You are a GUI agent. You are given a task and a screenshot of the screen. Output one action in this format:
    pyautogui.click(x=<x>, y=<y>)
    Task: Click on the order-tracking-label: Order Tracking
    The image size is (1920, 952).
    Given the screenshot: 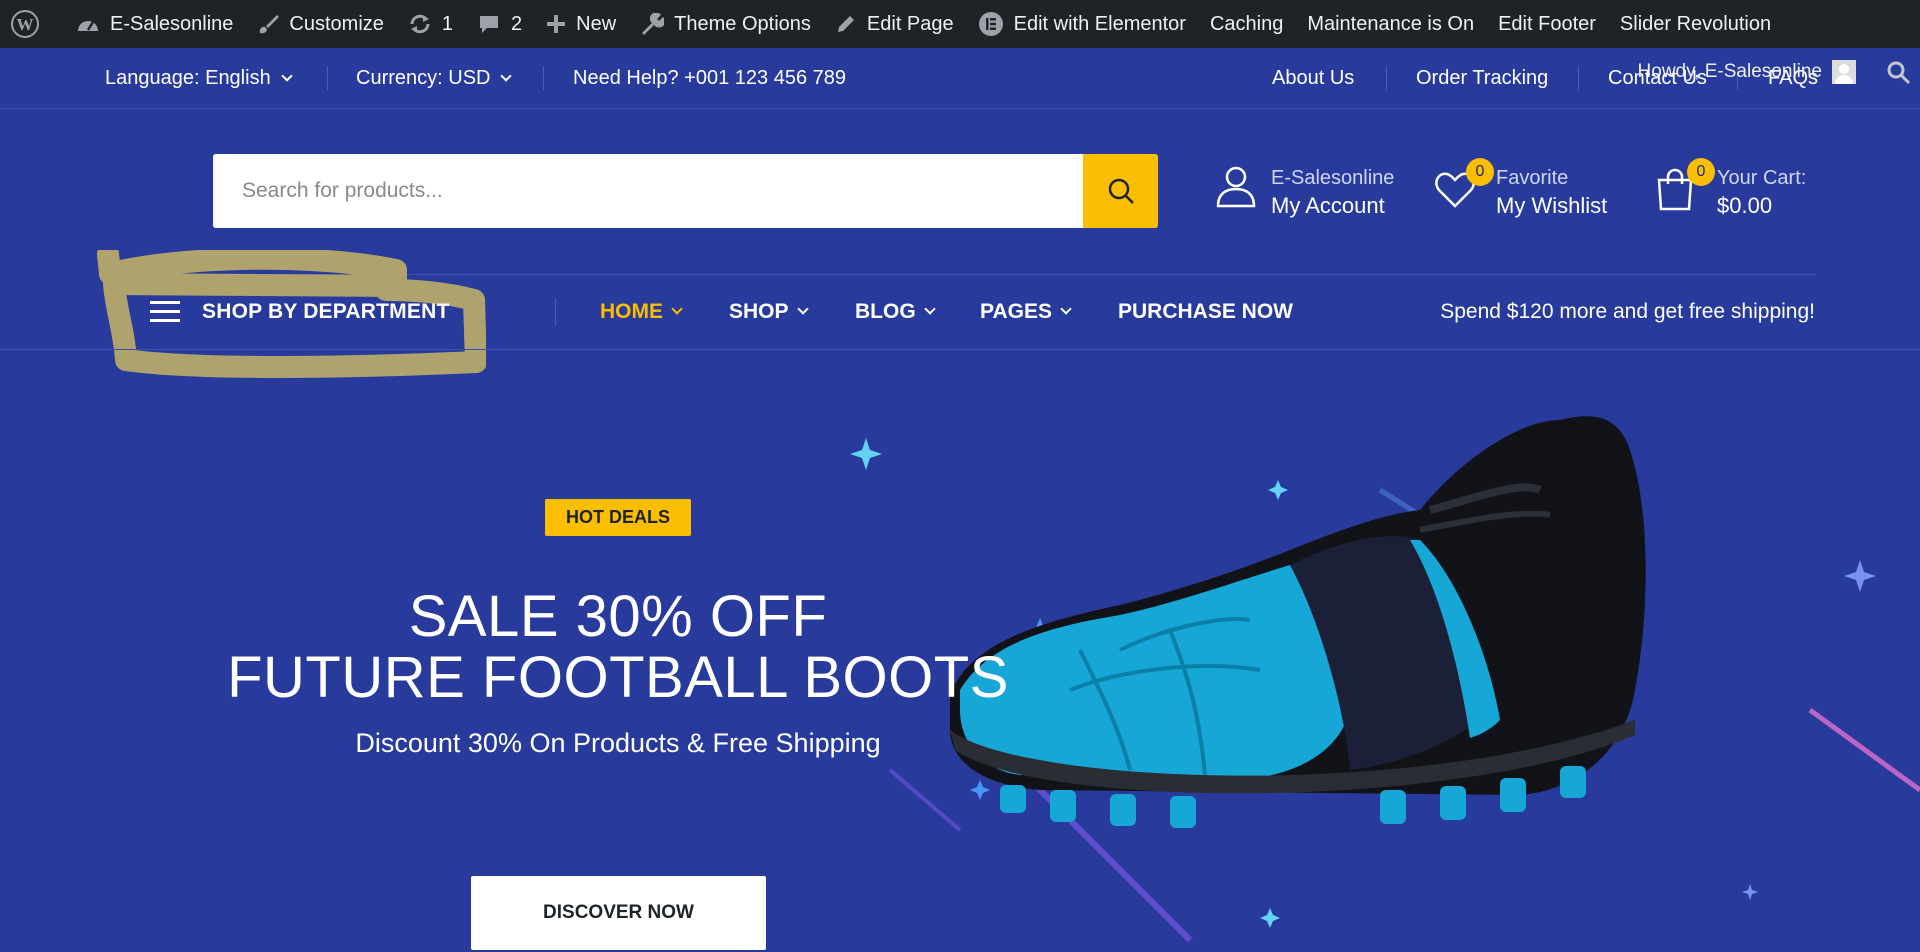 What is the action you would take?
    pyautogui.click(x=1482, y=78)
    